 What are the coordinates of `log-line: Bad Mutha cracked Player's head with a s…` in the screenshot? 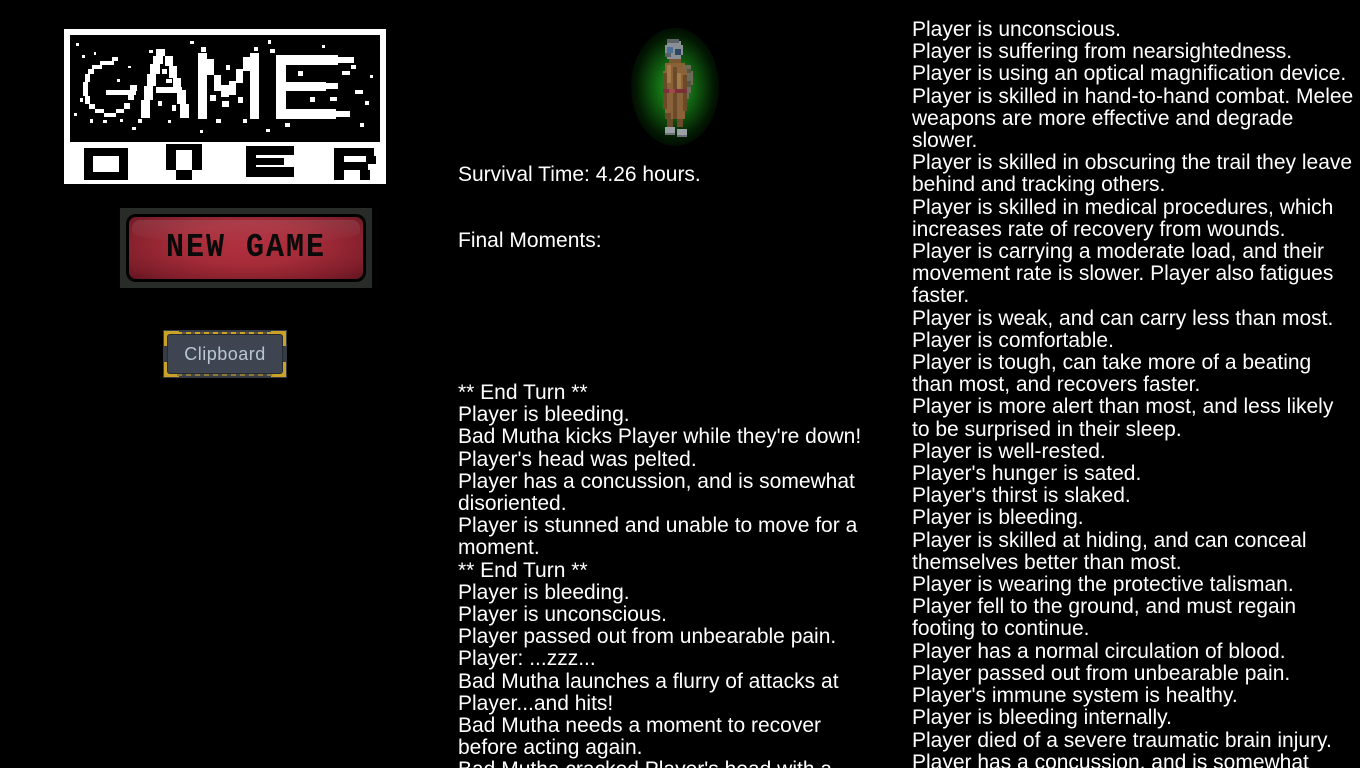 It's located at (668, 763).